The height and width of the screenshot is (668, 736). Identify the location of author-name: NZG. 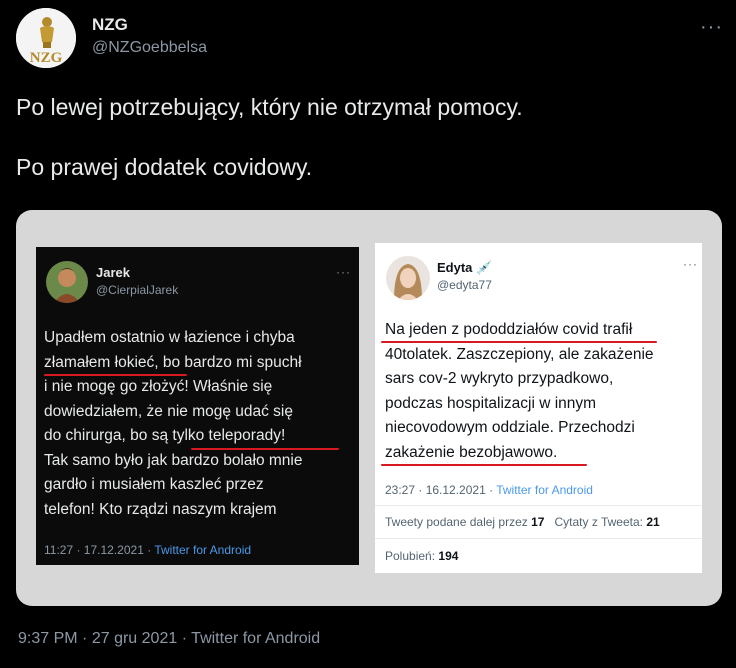
(110, 25).